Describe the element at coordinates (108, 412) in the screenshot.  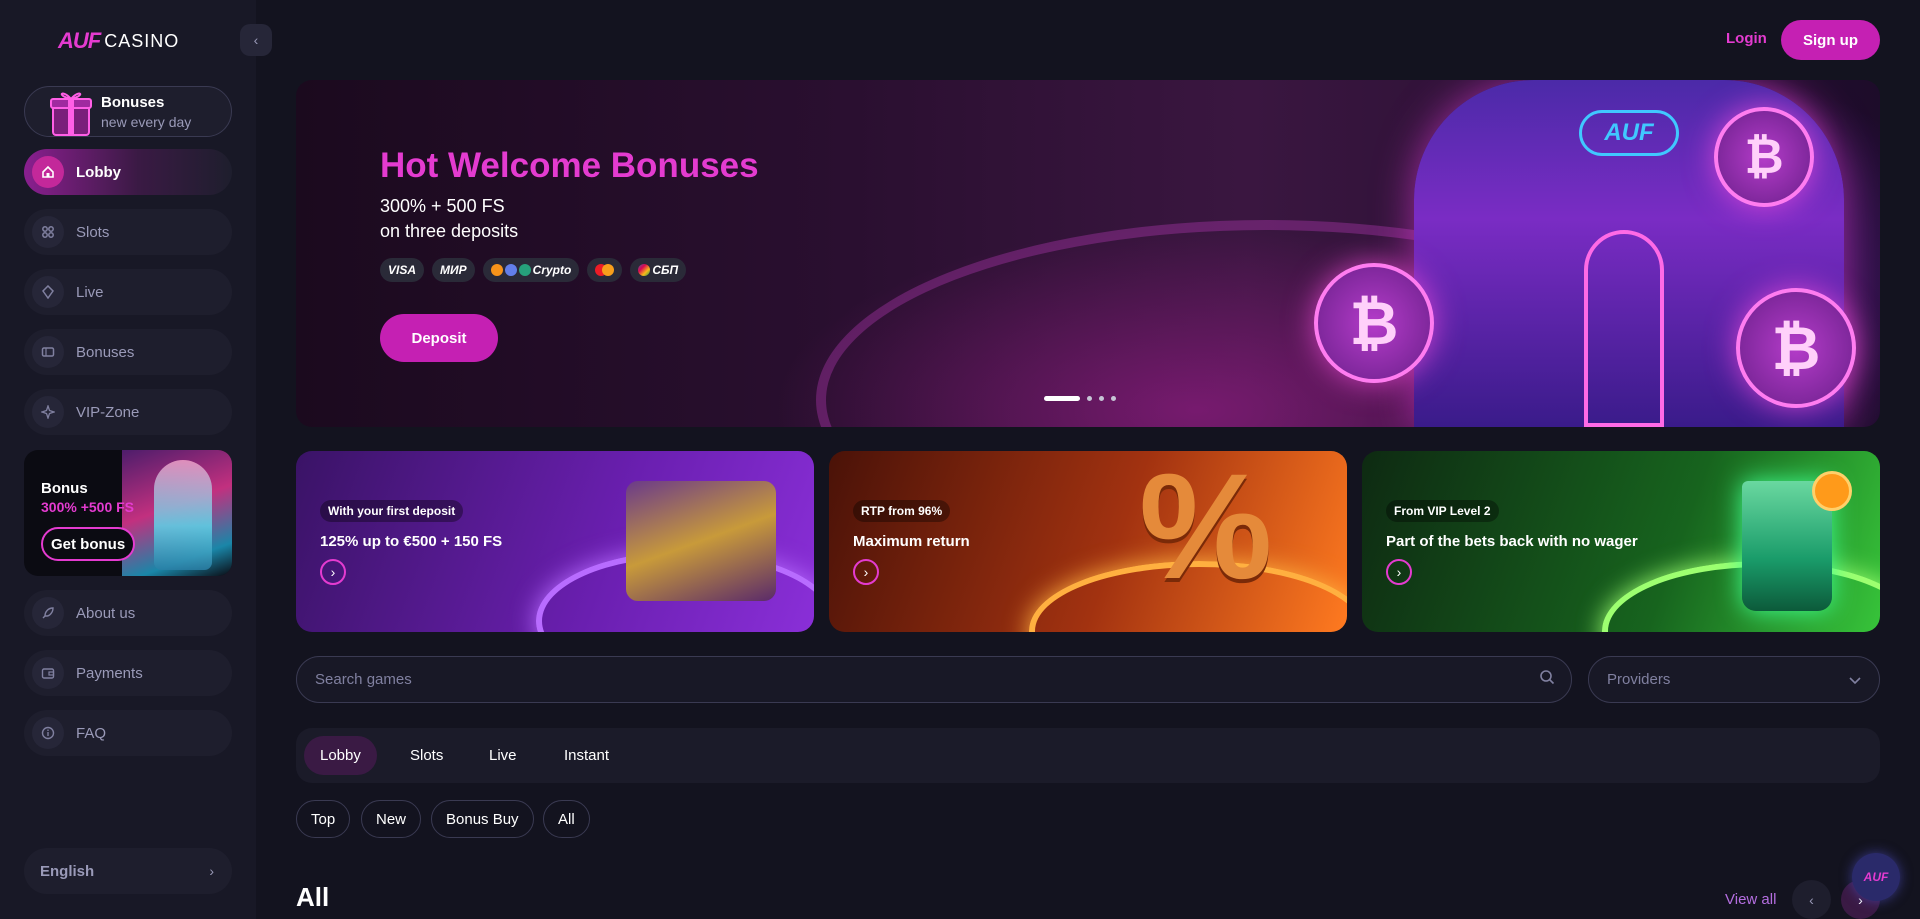
I see `sidebar-item-label: VIP-Zone` at that location.